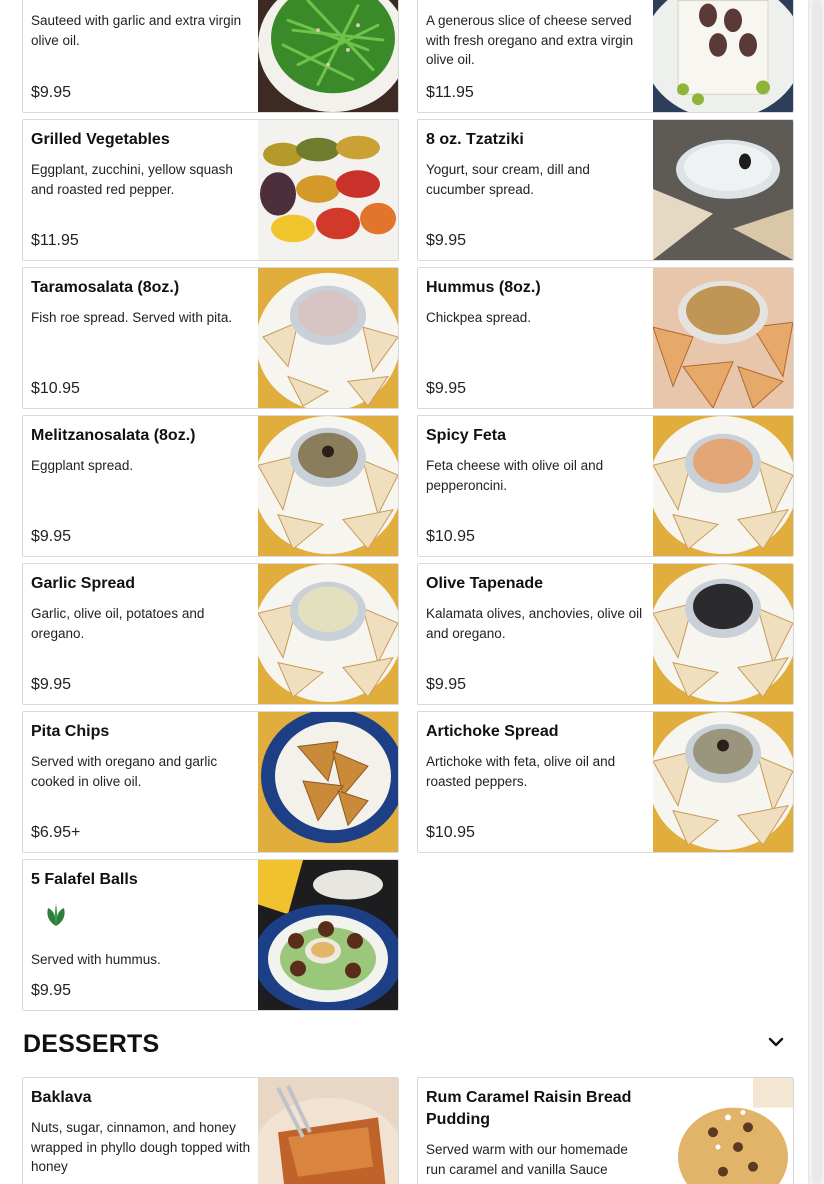 This screenshot has width=824, height=1184. I want to click on spicy-feta-photo, so click(723, 486).